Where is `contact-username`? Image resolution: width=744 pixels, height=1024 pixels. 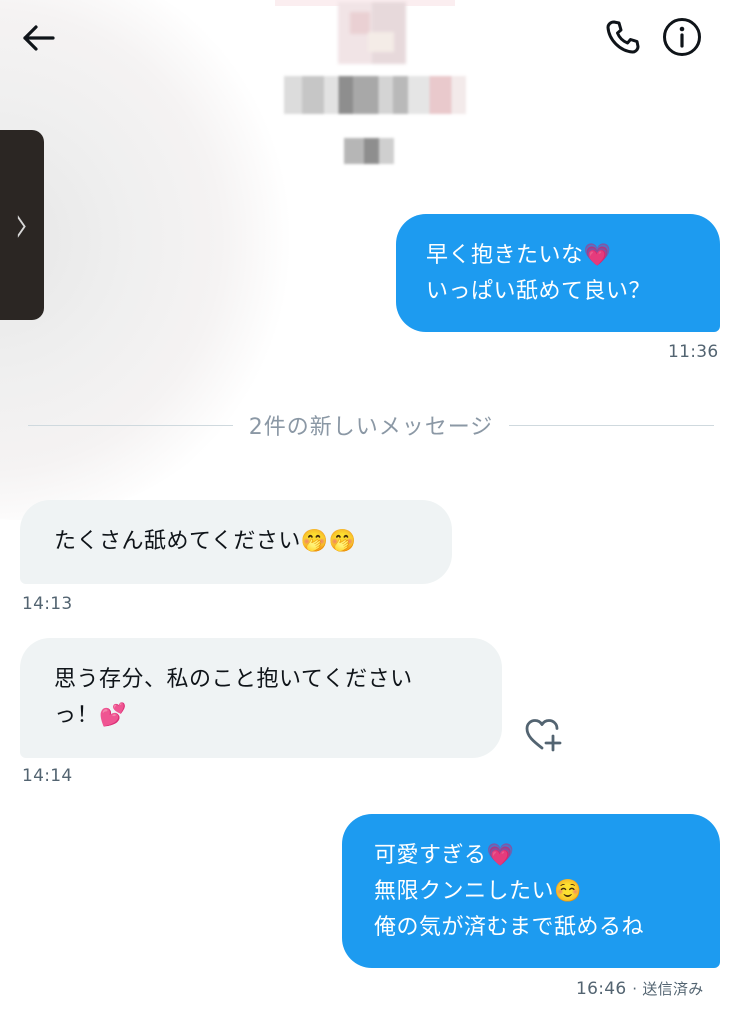 contact-username is located at coordinates (369, 151).